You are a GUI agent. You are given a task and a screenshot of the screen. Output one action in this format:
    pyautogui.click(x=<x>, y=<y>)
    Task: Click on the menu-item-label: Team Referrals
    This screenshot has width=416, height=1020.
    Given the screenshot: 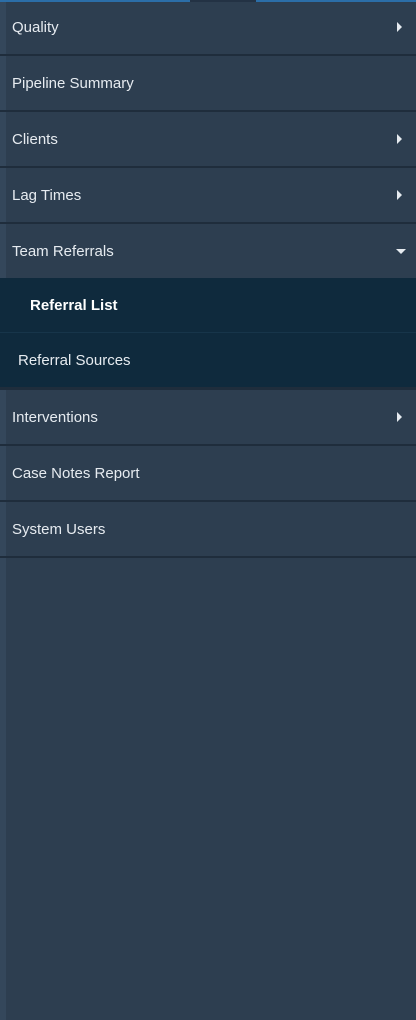 What is the action you would take?
    pyautogui.click(x=63, y=251)
    